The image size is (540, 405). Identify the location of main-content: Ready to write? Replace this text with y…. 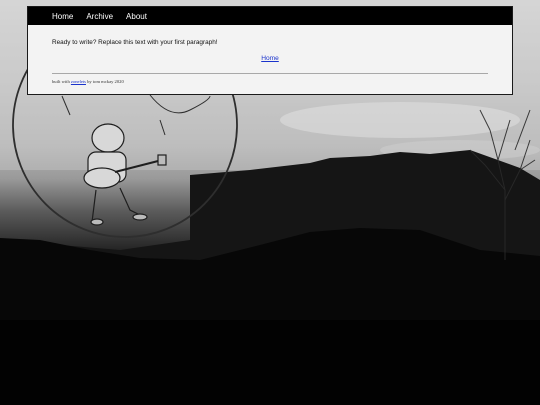
(270, 42).